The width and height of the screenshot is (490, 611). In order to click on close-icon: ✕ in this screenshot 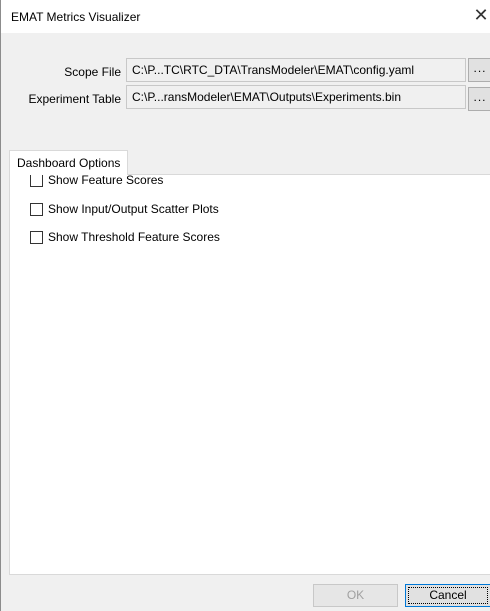, I will do `click(480, 16)`.